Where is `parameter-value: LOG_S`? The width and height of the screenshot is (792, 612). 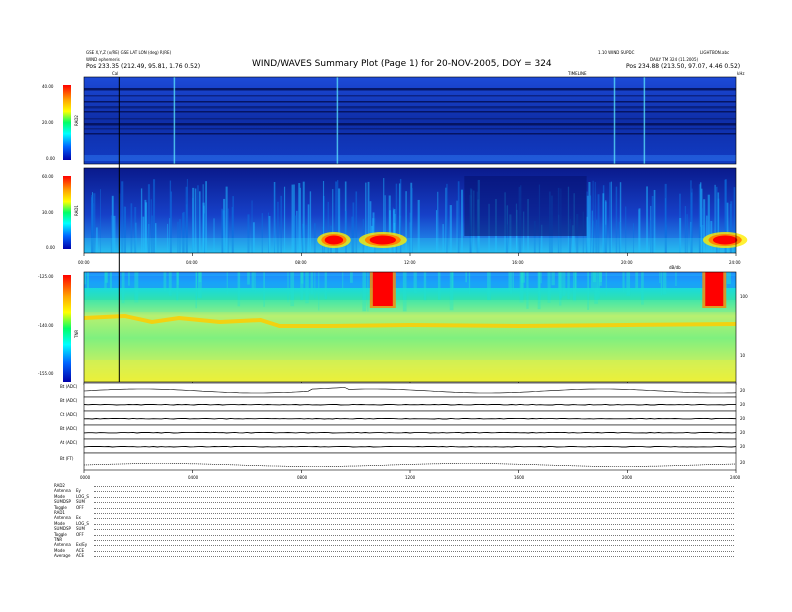
parameter-value: LOG_S is located at coordinates (82, 523).